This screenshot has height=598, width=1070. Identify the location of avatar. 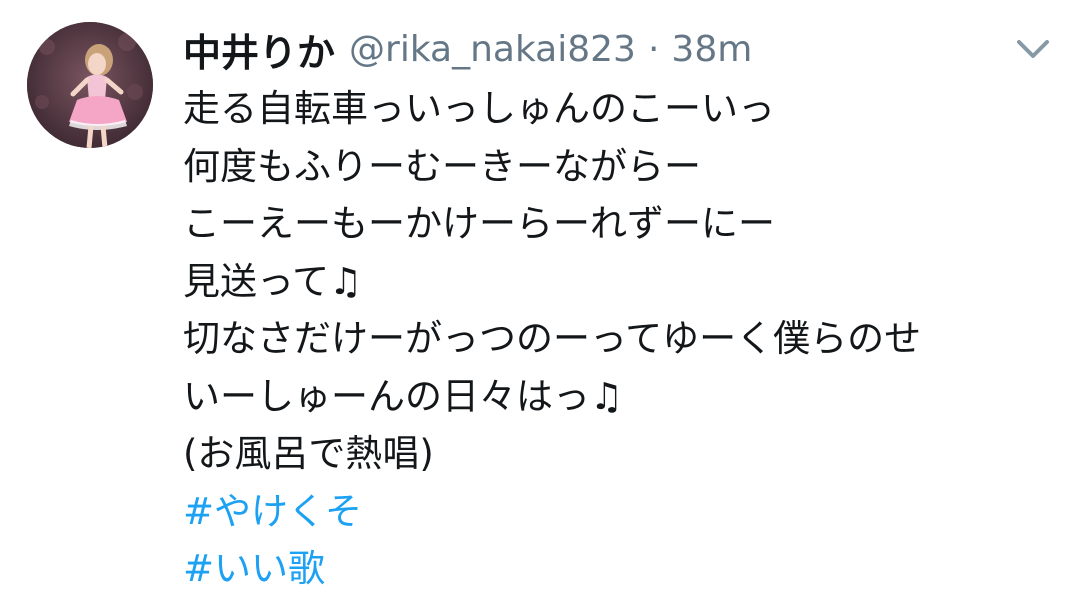
(90, 85).